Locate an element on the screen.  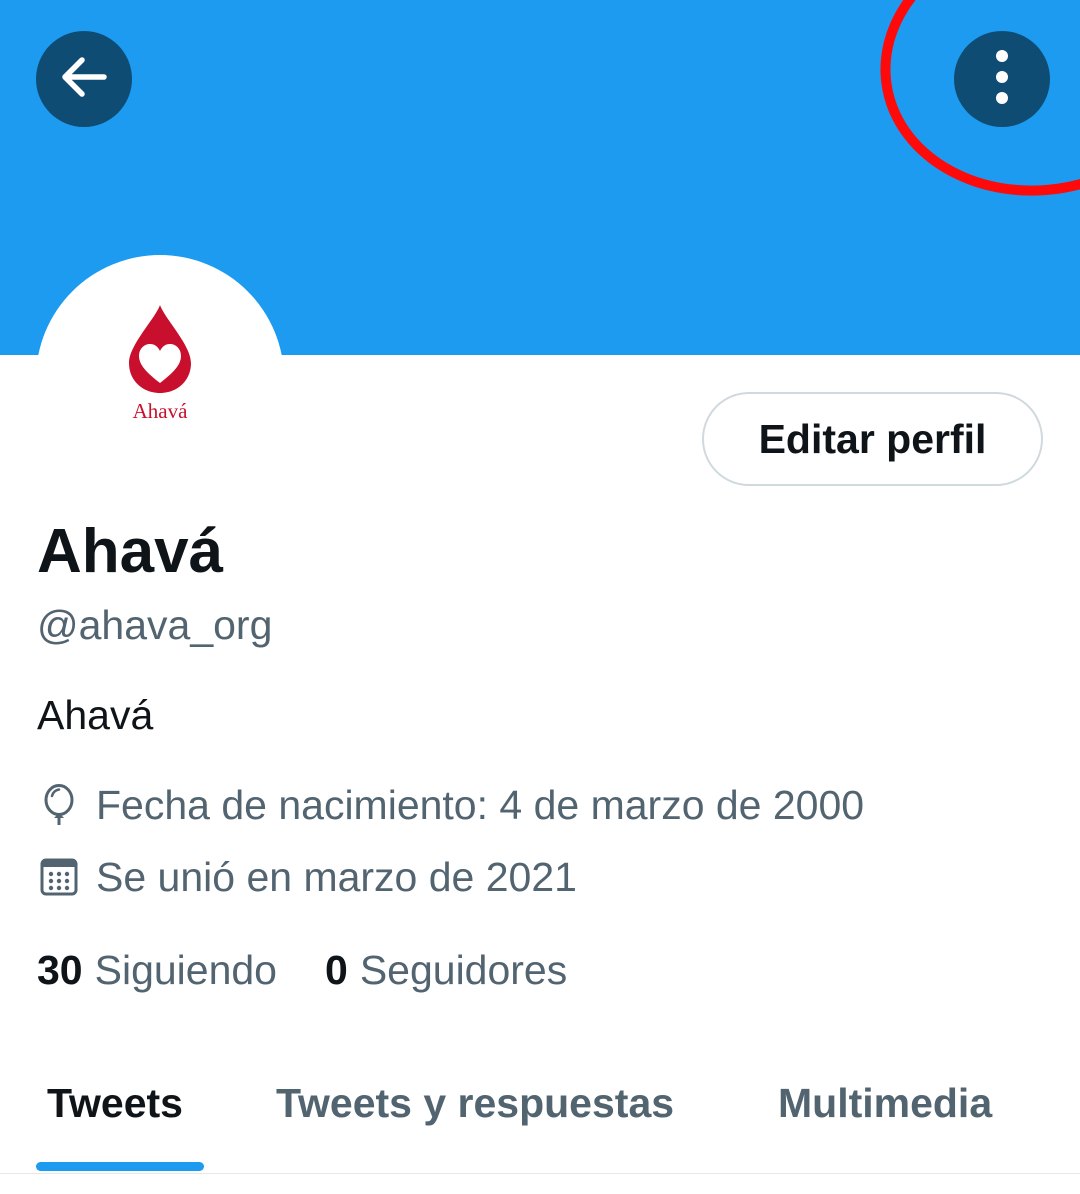
followers-label: Seguidores is located at coordinates (463, 970).